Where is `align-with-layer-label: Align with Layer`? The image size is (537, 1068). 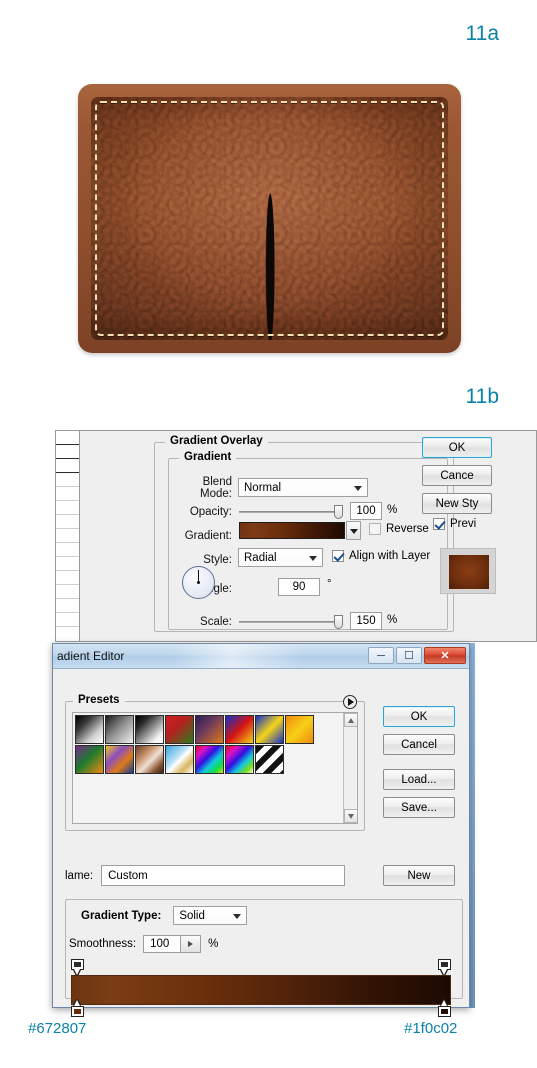
align-with-layer-label: Align with Layer is located at coordinates (390, 556).